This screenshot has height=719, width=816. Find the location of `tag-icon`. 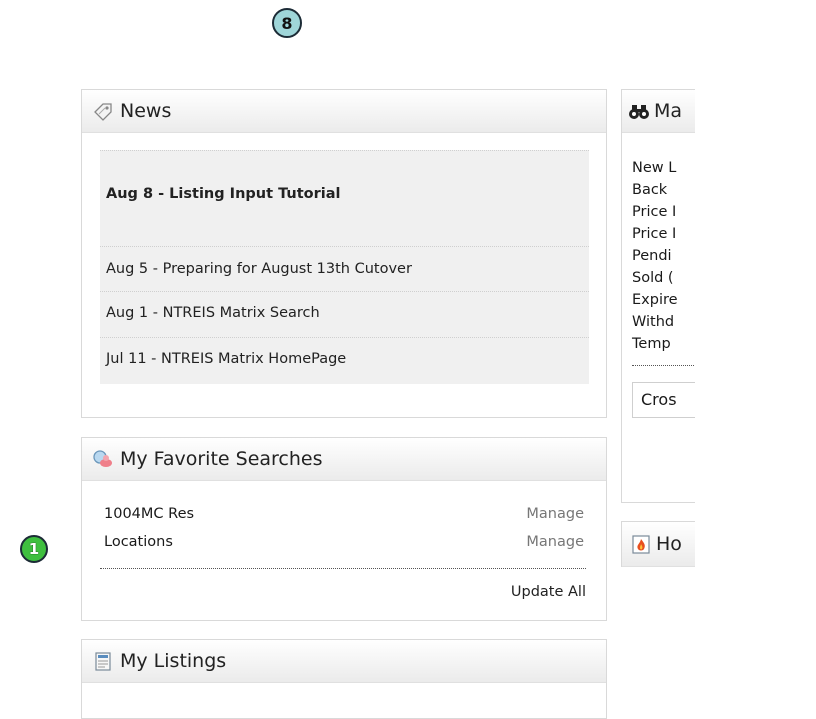

tag-icon is located at coordinates (103, 111).